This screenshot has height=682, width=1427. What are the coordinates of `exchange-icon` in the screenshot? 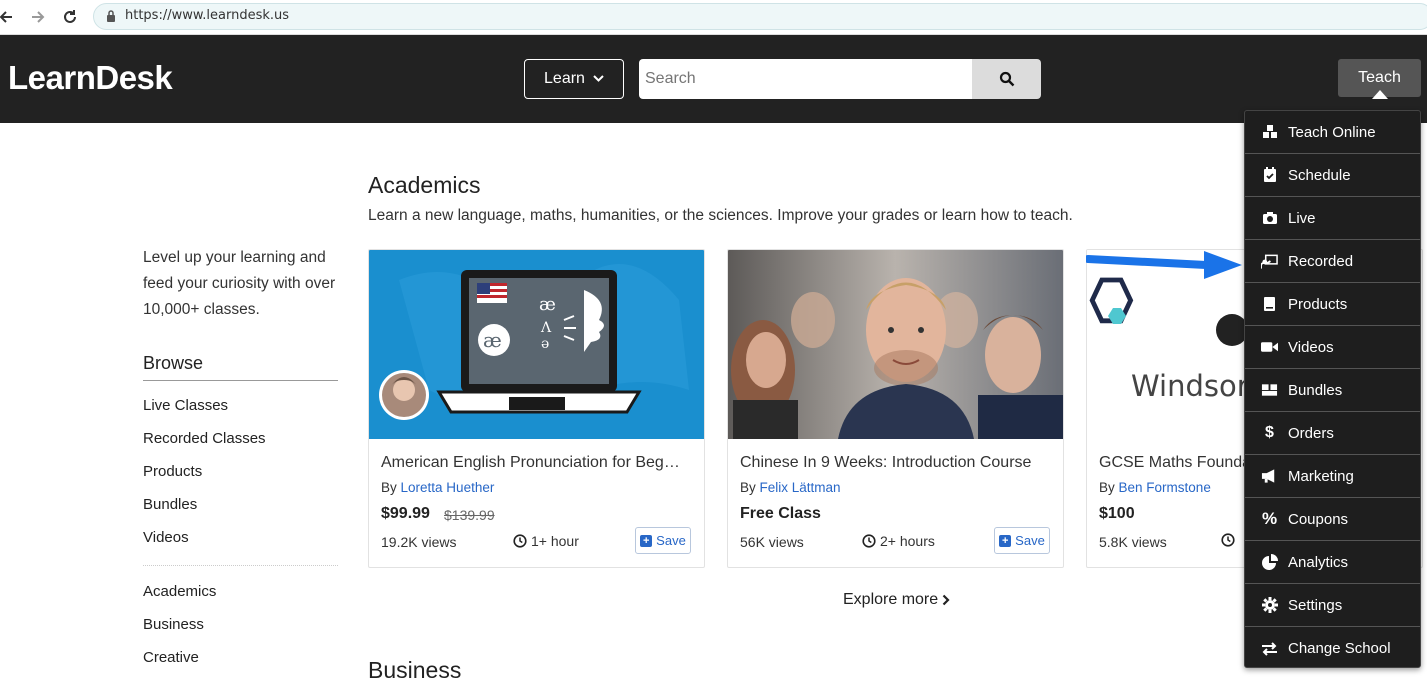 It's located at (1269, 648).